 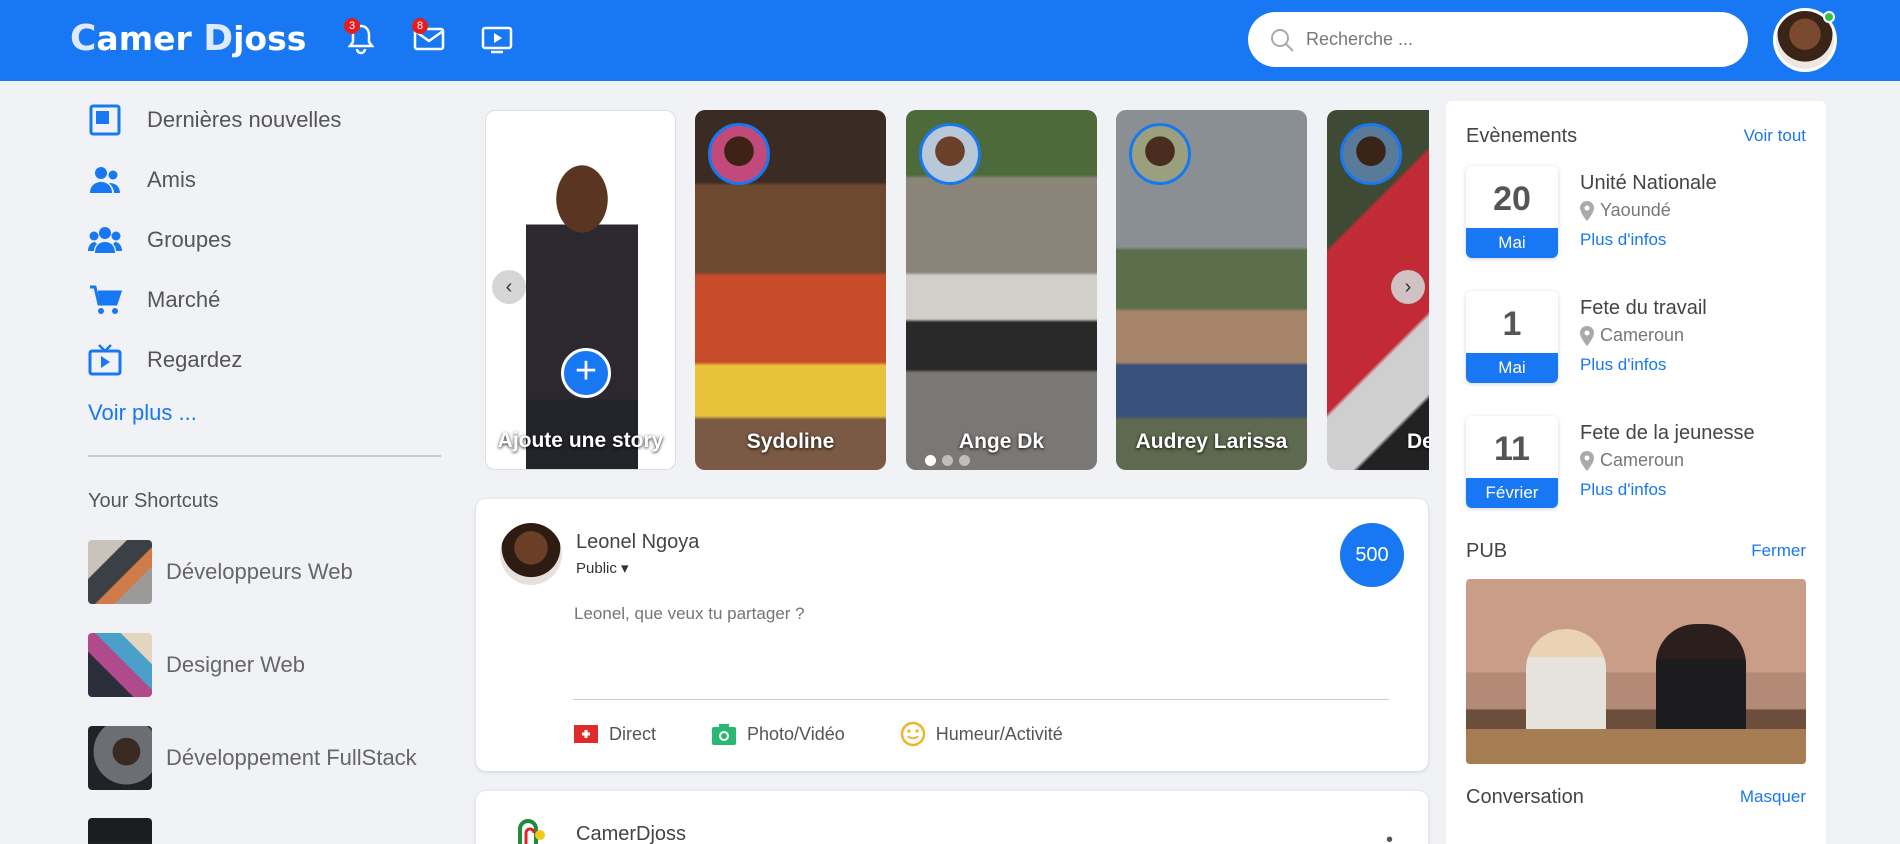 I want to click on story-image, so click(x=582, y=314).